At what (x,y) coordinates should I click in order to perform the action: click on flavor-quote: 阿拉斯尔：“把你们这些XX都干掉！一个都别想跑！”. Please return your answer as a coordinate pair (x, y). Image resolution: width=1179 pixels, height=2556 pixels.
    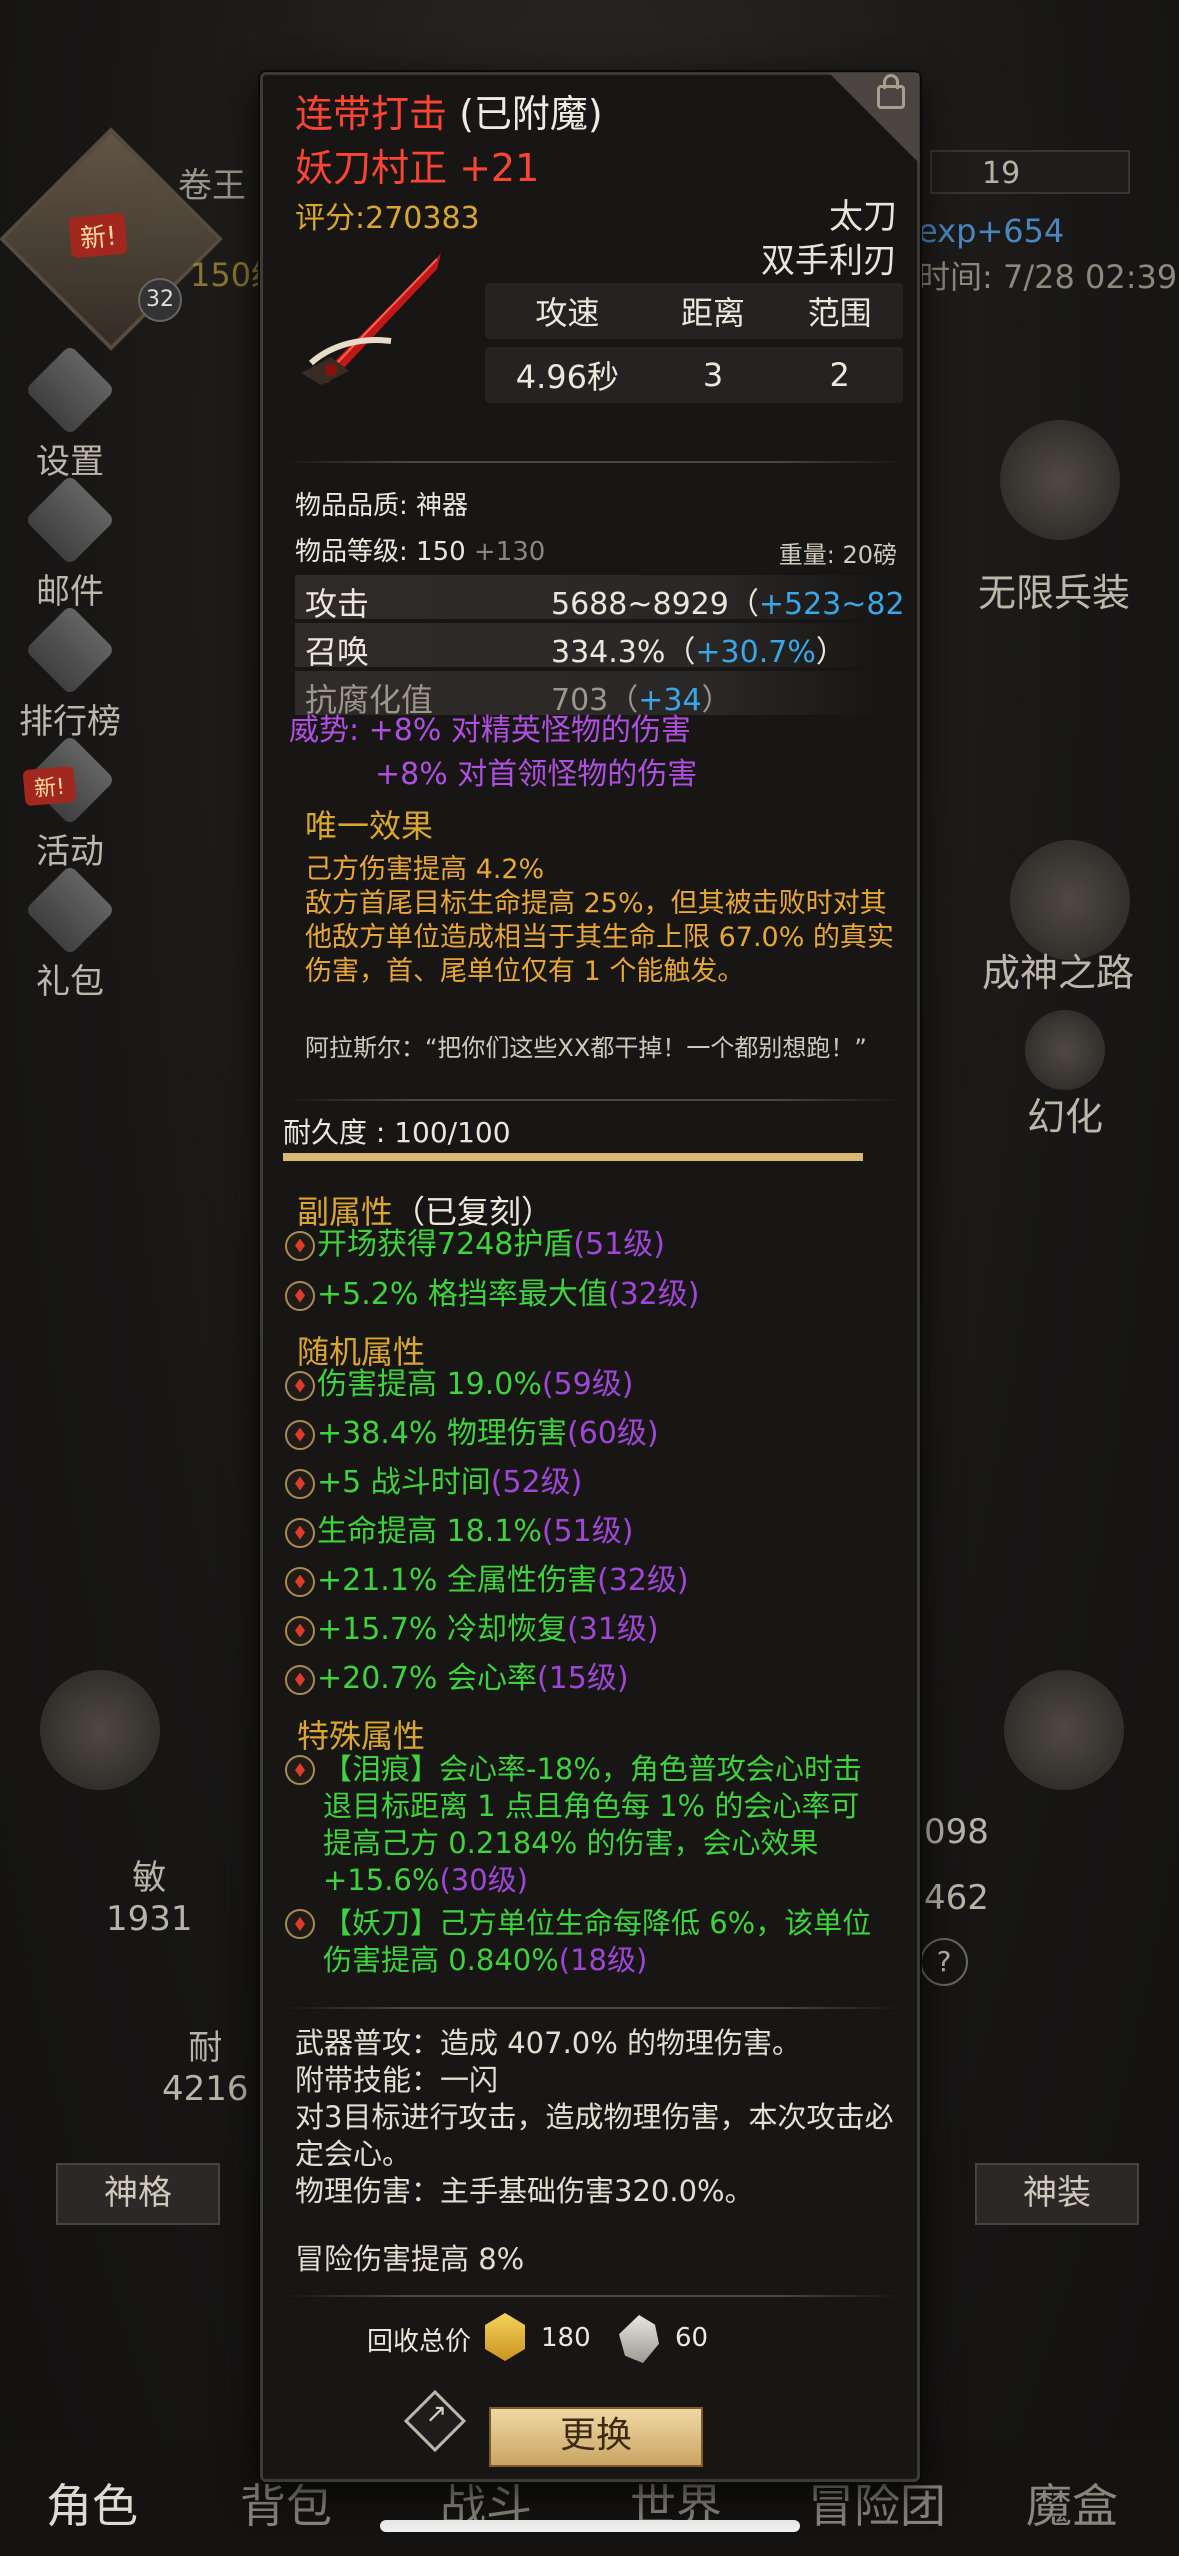
    Looking at the image, I should click on (586, 1048).